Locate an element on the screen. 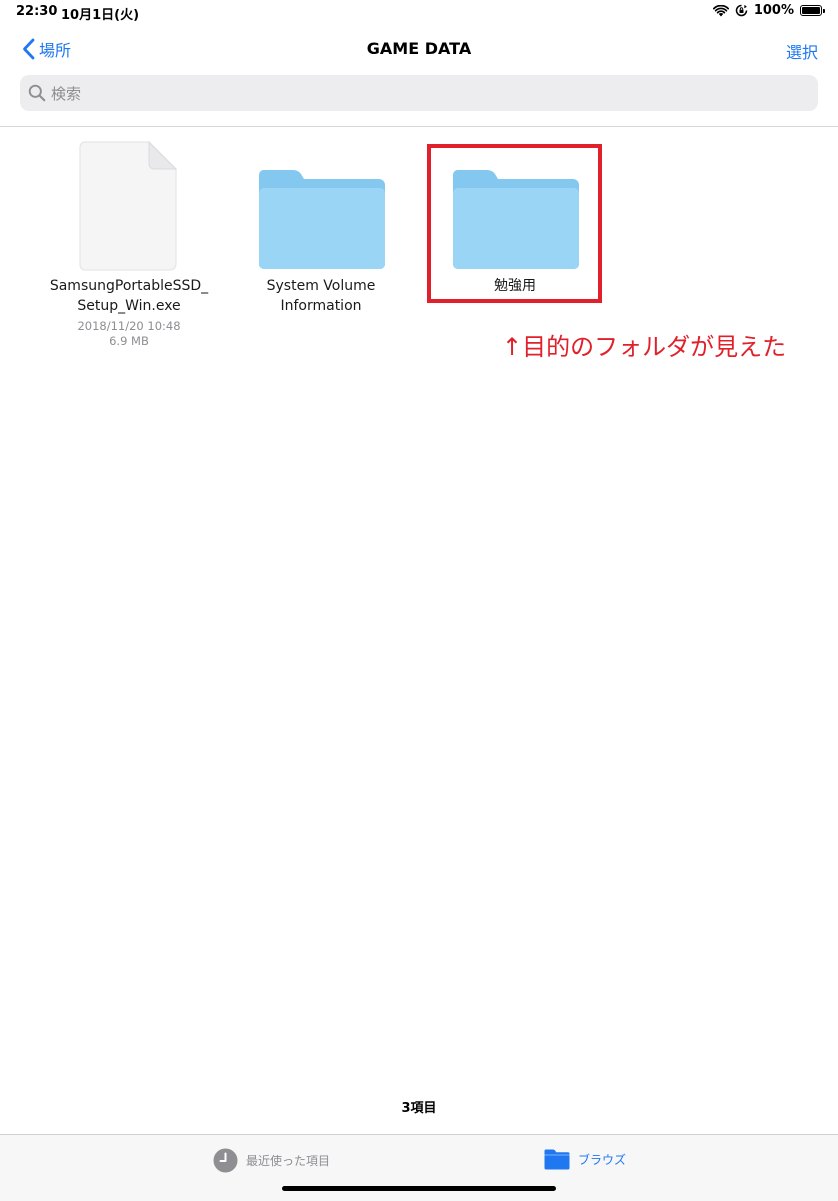  battery-fill is located at coordinates (811, 10).